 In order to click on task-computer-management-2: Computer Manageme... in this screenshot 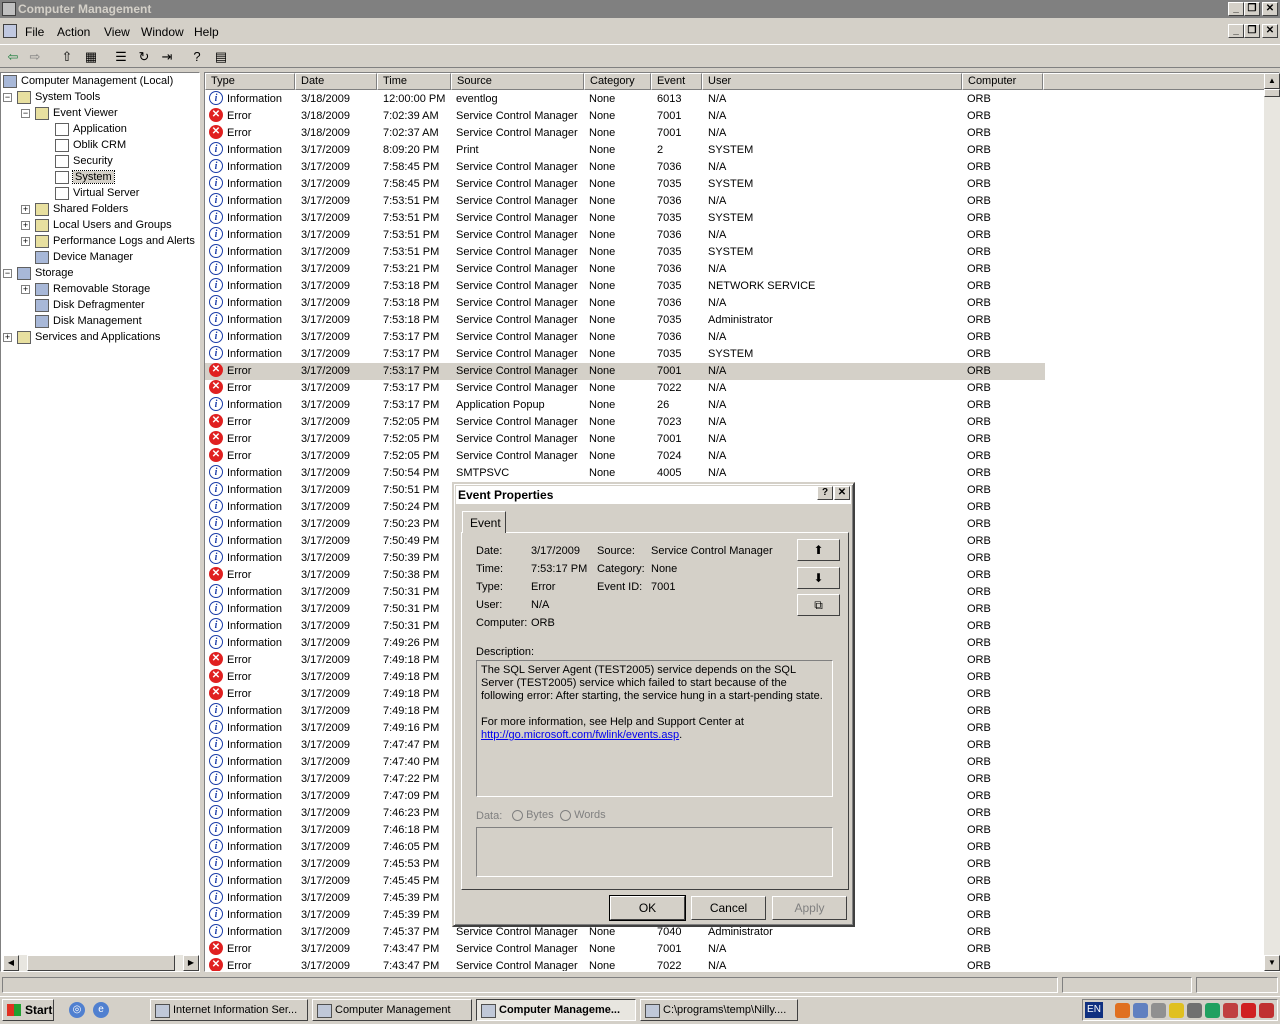, I will do `click(556, 1010)`.